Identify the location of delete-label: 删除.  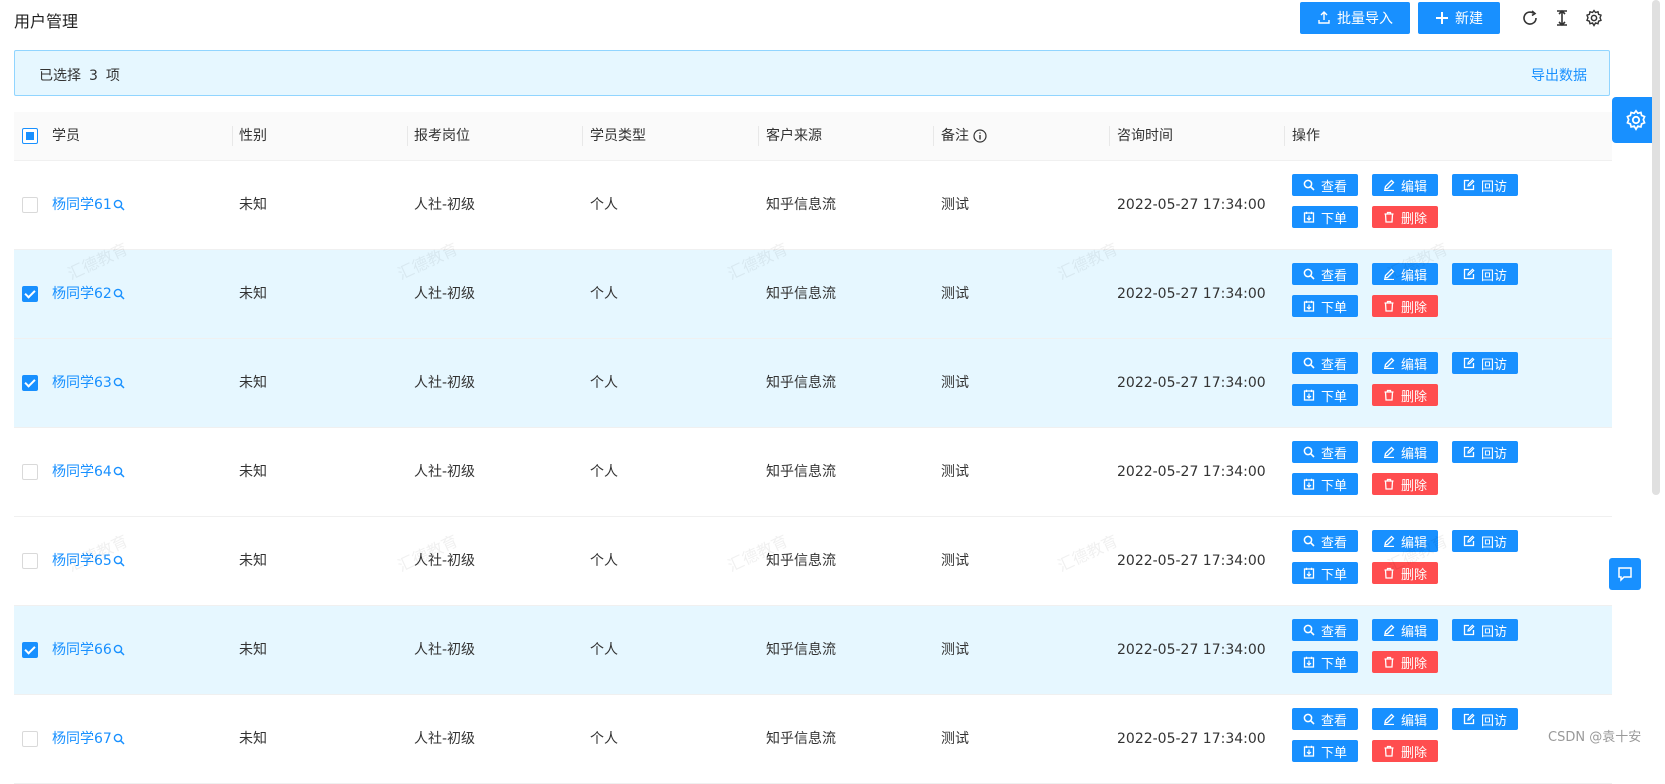
(1413, 397).